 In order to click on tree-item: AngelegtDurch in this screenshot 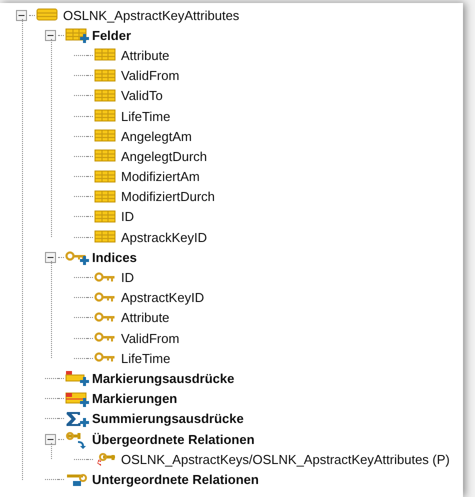, I will do `click(164, 156)`.